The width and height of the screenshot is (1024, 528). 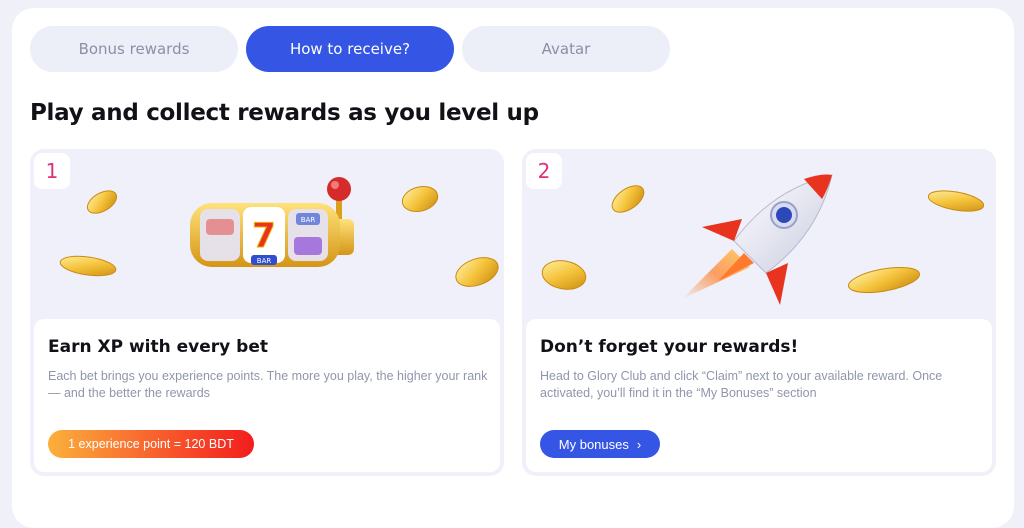 I want to click on my-bonuses-button: My bonuses ›, so click(x=600, y=444).